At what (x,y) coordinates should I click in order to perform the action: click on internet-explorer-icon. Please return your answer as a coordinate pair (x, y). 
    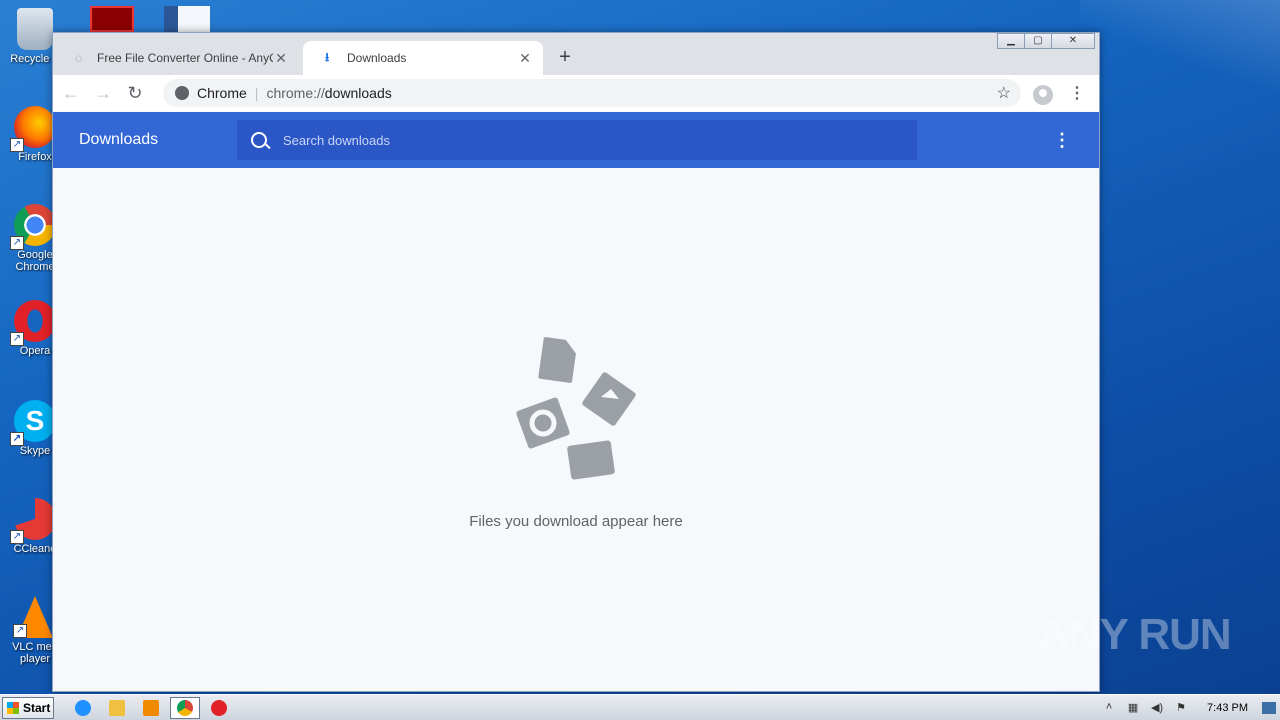
    Looking at the image, I should click on (83, 707).